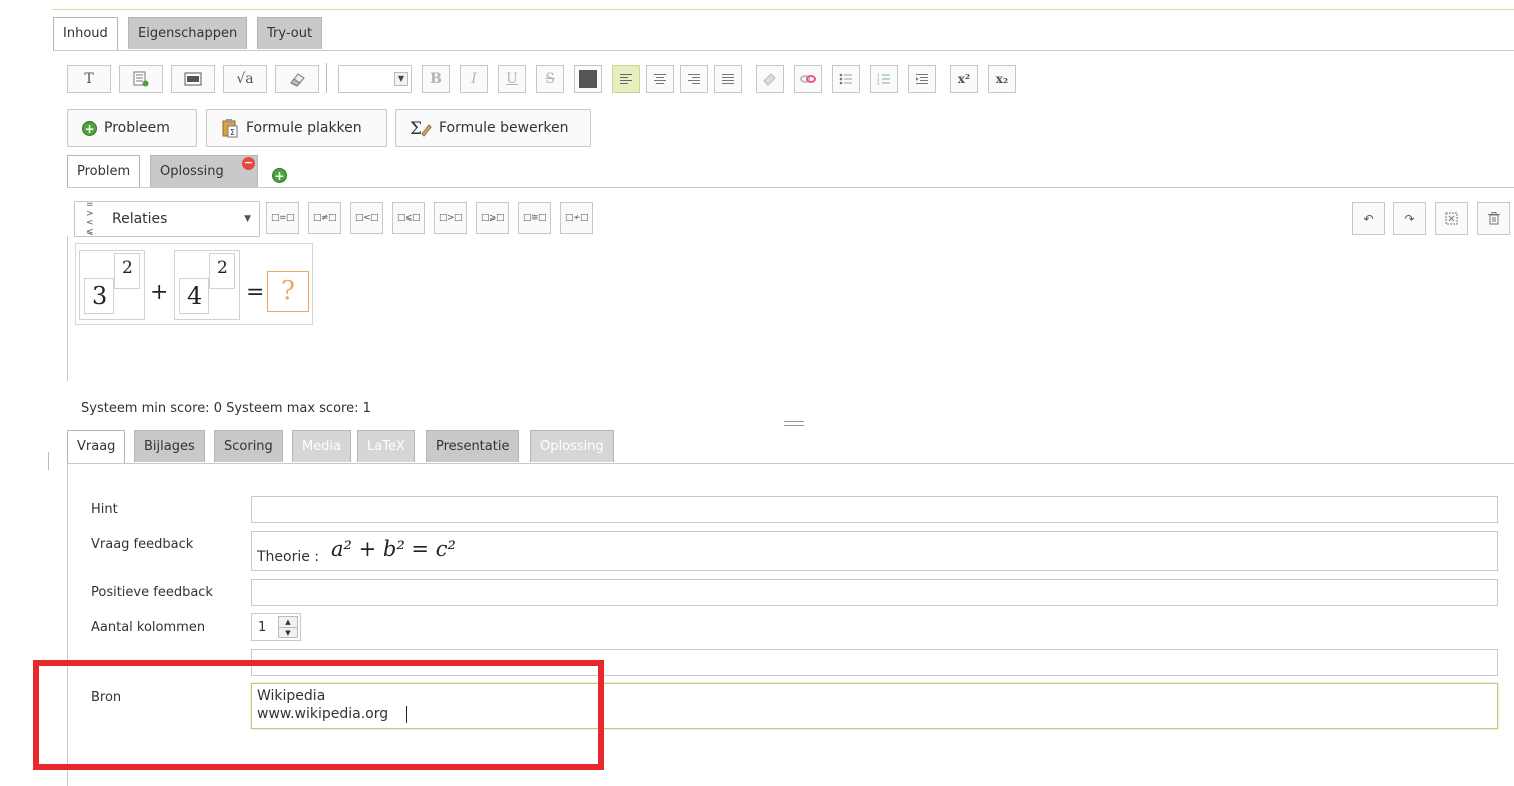  What do you see at coordinates (626, 79) in the screenshot?
I see `align-left-icon` at bounding box center [626, 79].